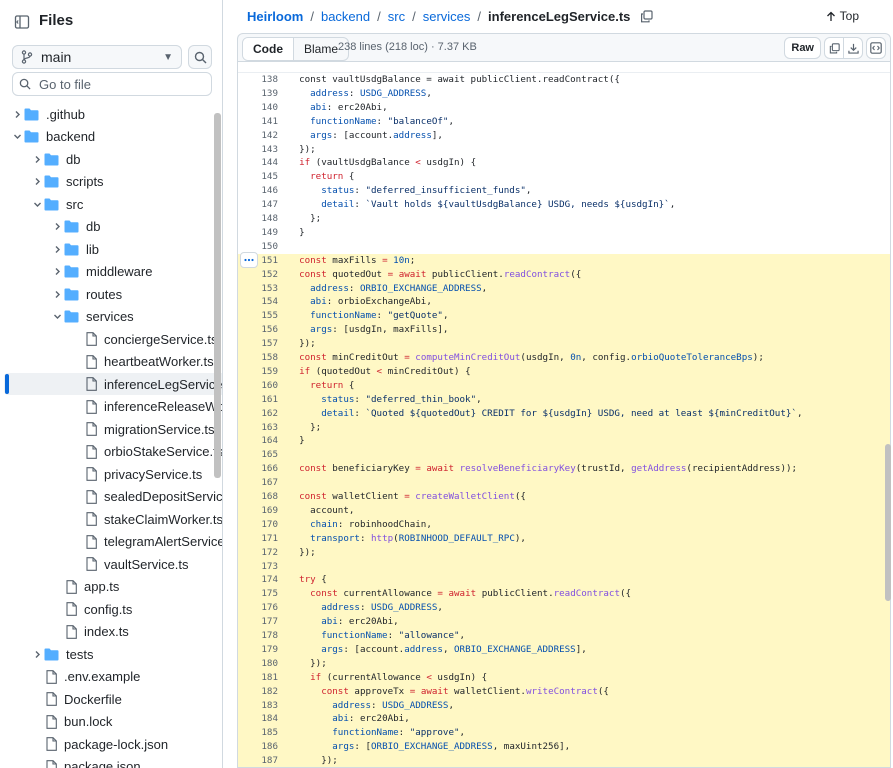  Describe the element at coordinates (268, 664) in the screenshot. I see `line-number: 180` at that location.